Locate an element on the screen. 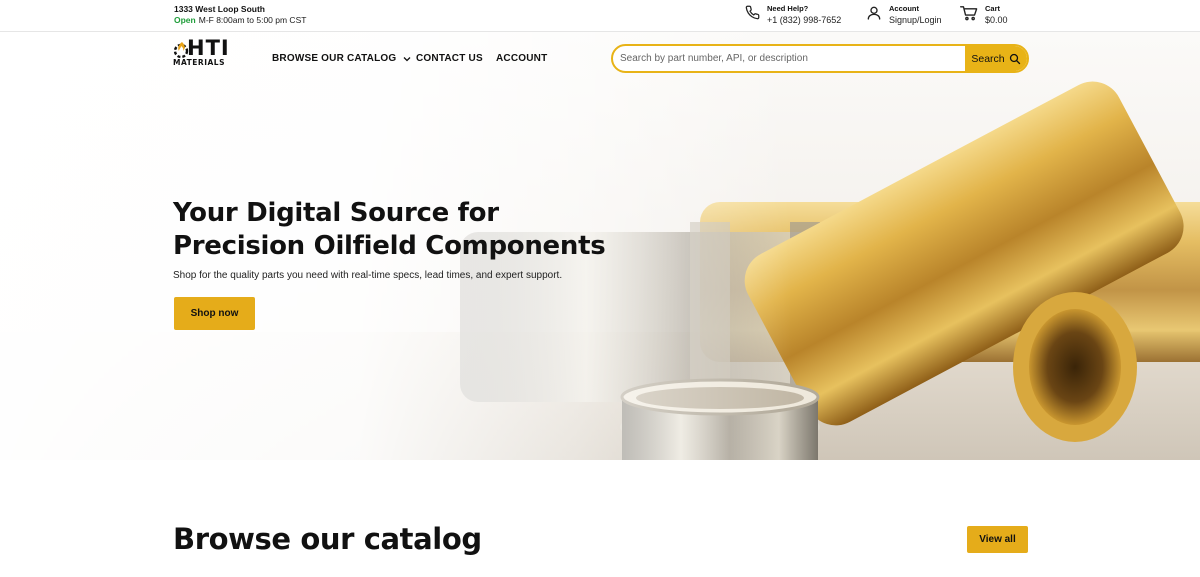 The image size is (1200, 577). help-phone: +1 (832) 998-7652 is located at coordinates (804, 19).